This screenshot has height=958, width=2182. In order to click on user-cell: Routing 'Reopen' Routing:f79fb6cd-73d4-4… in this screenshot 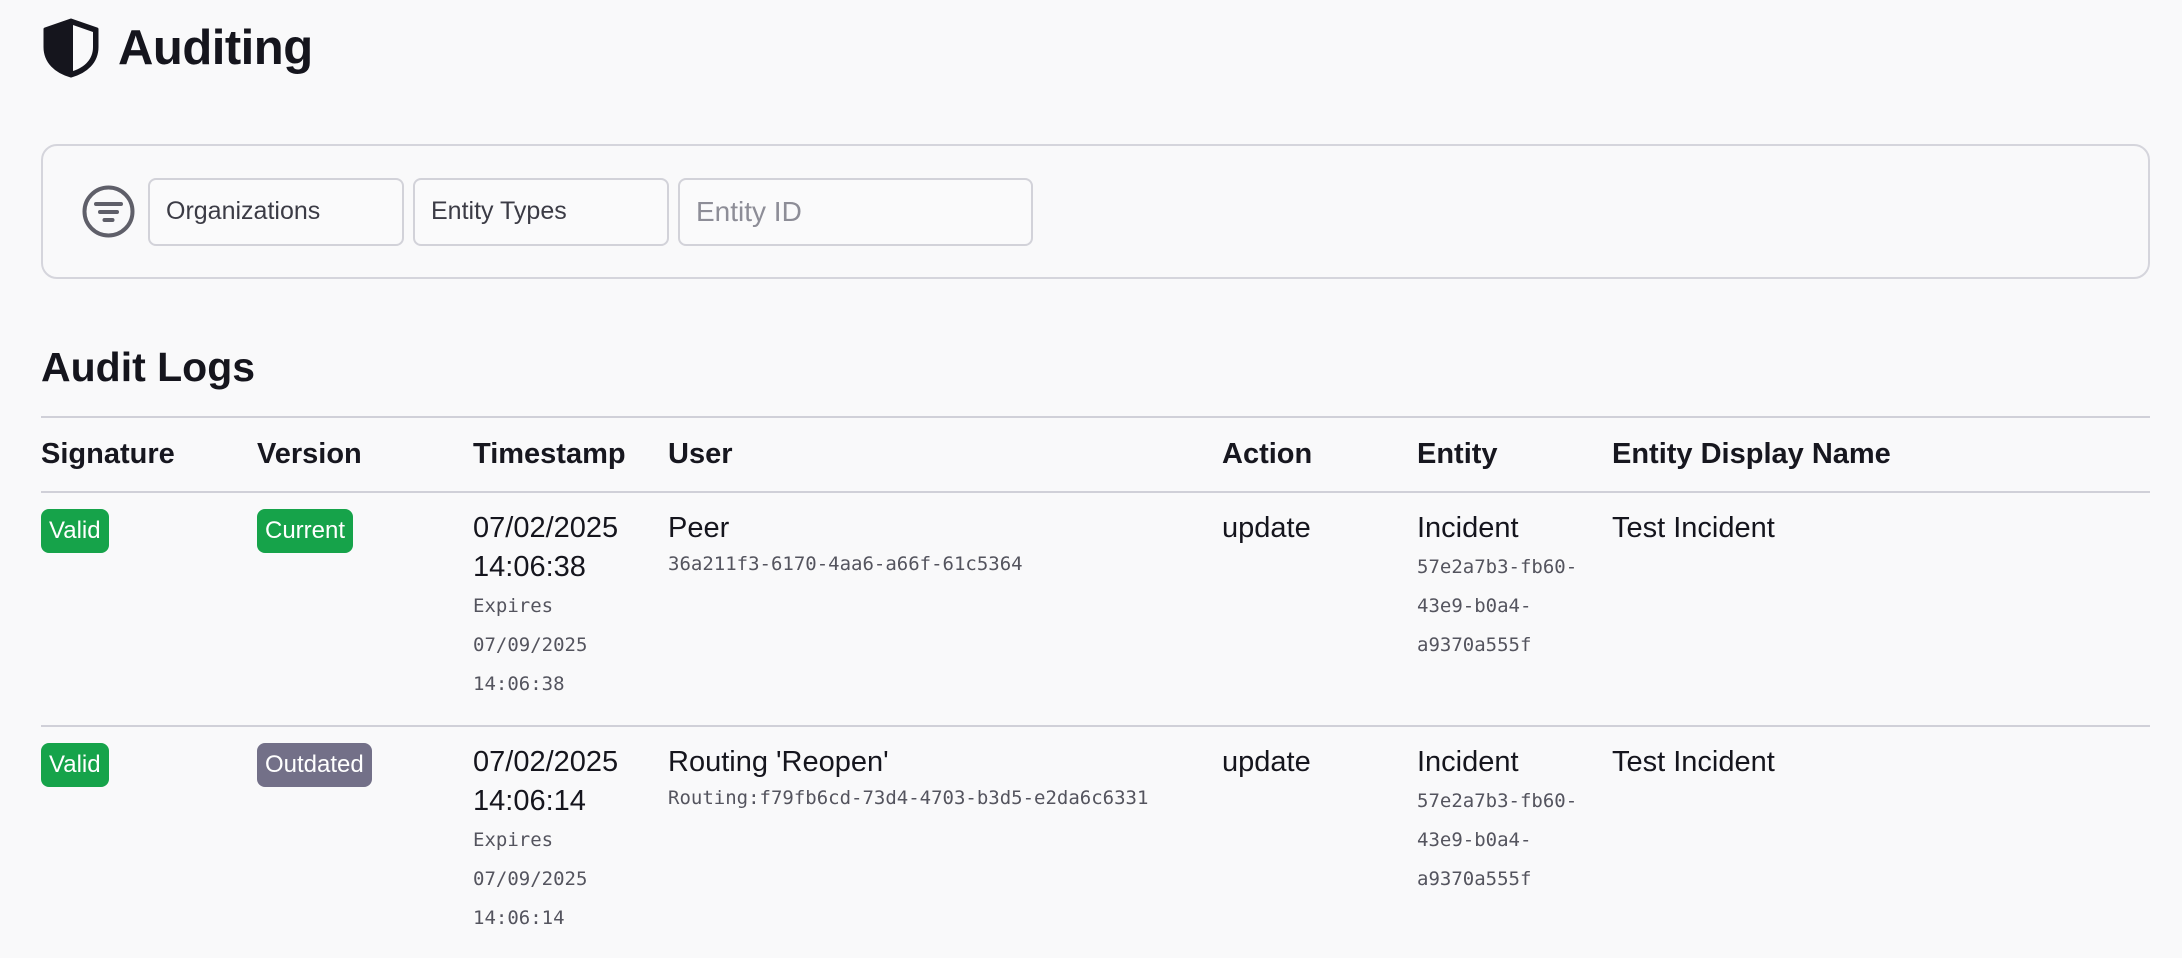, I will do `click(908, 778)`.